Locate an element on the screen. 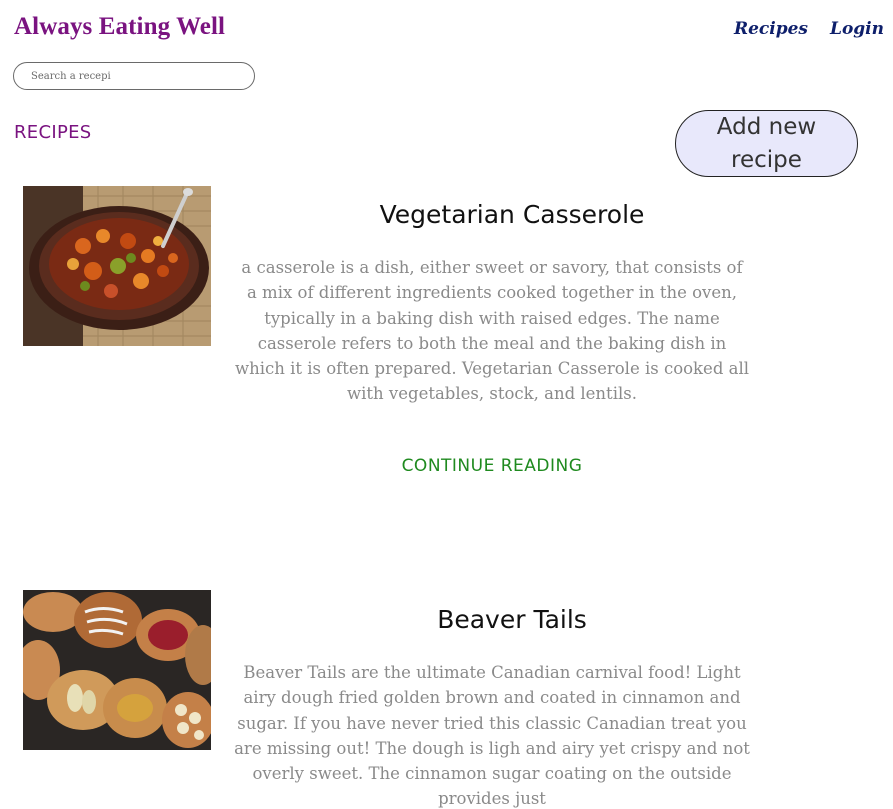 This screenshot has height=809, width=893. casserole-photo is located at coordinates (117, 266).